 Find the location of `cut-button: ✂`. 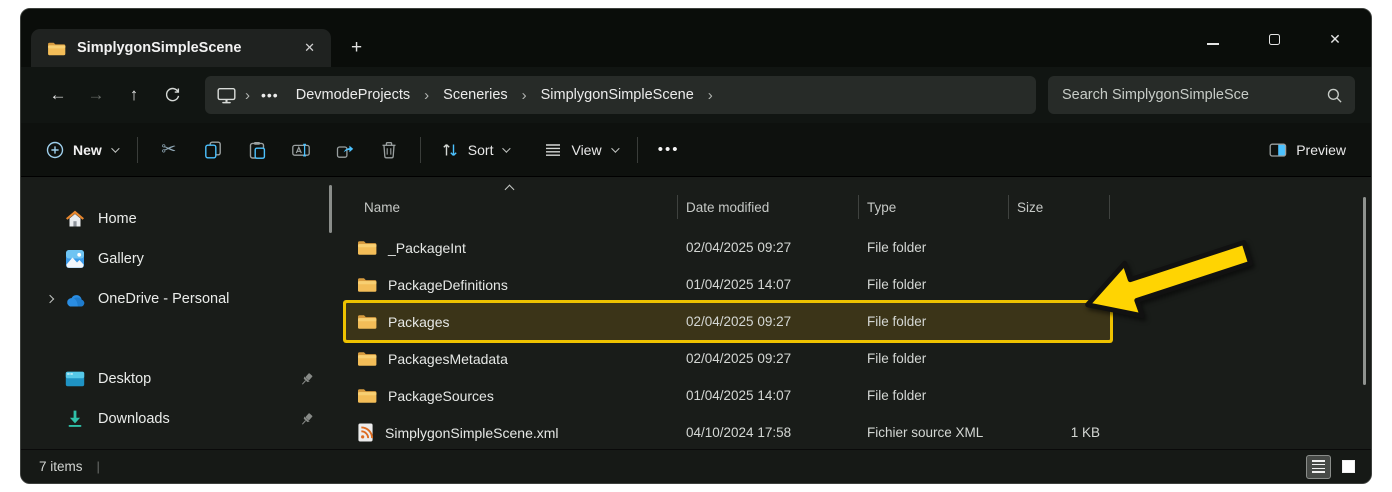

cut-button: ✂ is located at coordinates (169, 150).